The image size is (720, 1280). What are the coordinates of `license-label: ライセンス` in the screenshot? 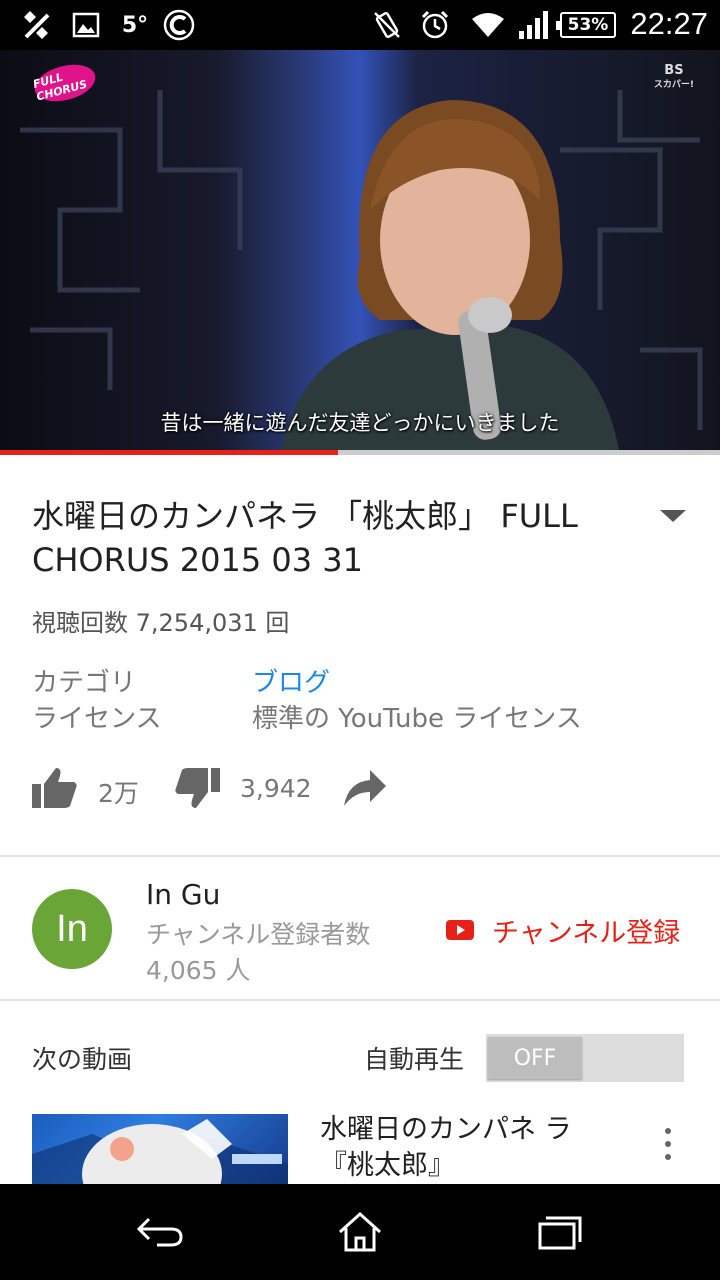 It's located at (97, 719).